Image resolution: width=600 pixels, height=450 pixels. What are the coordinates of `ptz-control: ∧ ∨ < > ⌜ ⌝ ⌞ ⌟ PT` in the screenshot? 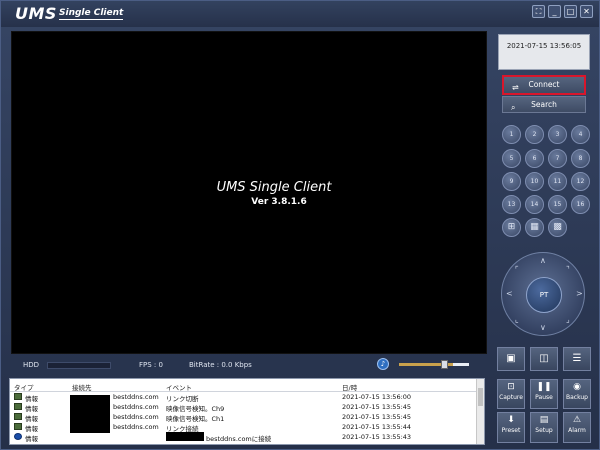 It's located at (543, 294).